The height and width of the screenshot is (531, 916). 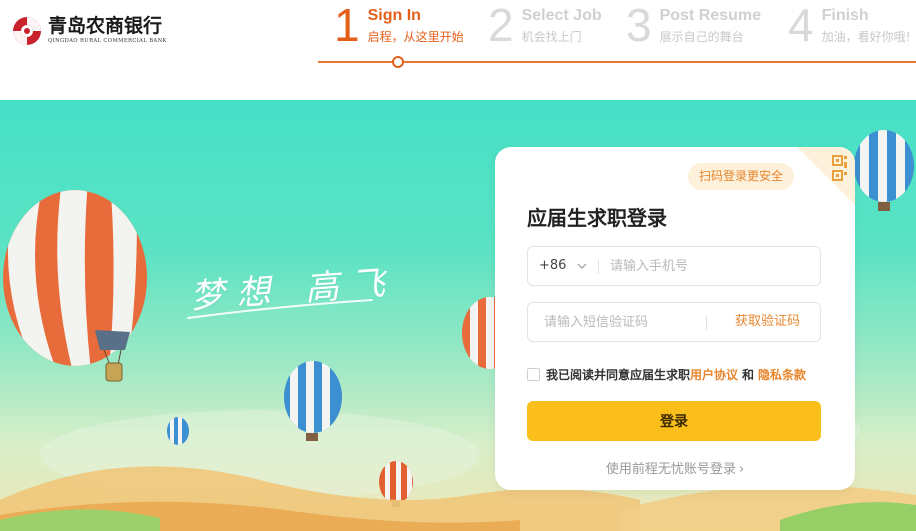 What do you see at coordinates (826, 176) in the screenshot?
I see `qr-code-icon` at bounding box center [826, 176].